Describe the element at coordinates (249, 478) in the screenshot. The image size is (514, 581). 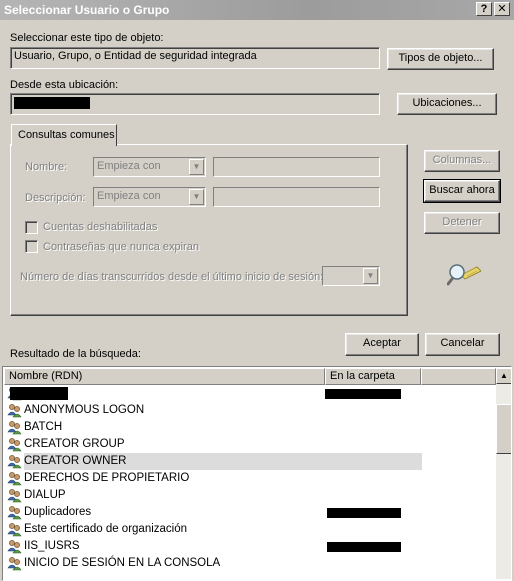
I see `list-item: DERECHOS DE PROPIETARIO` at that location.